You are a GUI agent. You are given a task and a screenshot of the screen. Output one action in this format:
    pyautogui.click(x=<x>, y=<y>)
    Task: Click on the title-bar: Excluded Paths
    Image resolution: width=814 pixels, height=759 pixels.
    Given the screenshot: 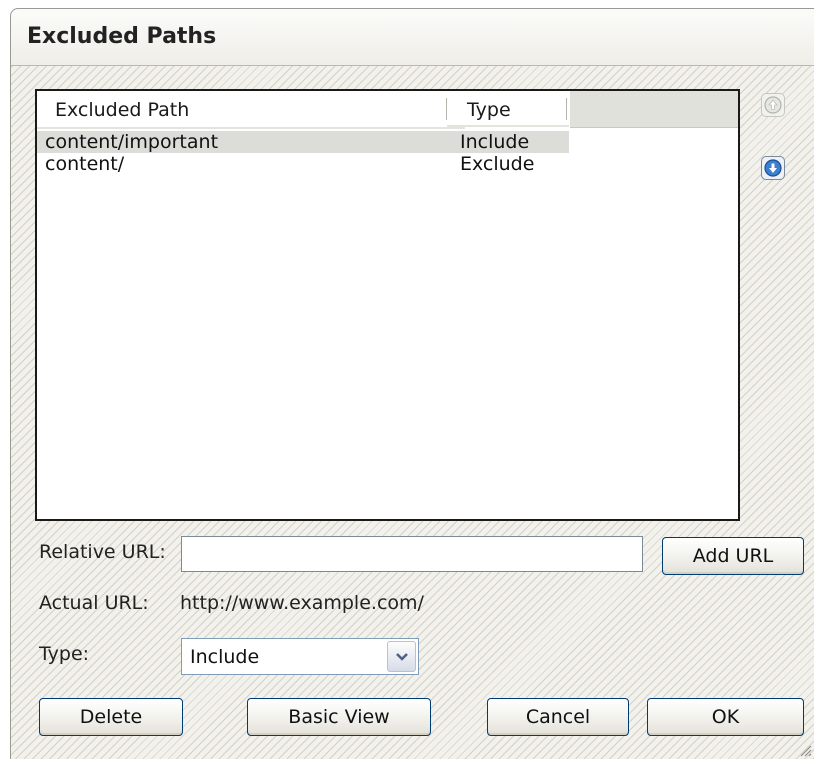 What is the action you would take?
    pyautogui.click(x=412, y=37)
    